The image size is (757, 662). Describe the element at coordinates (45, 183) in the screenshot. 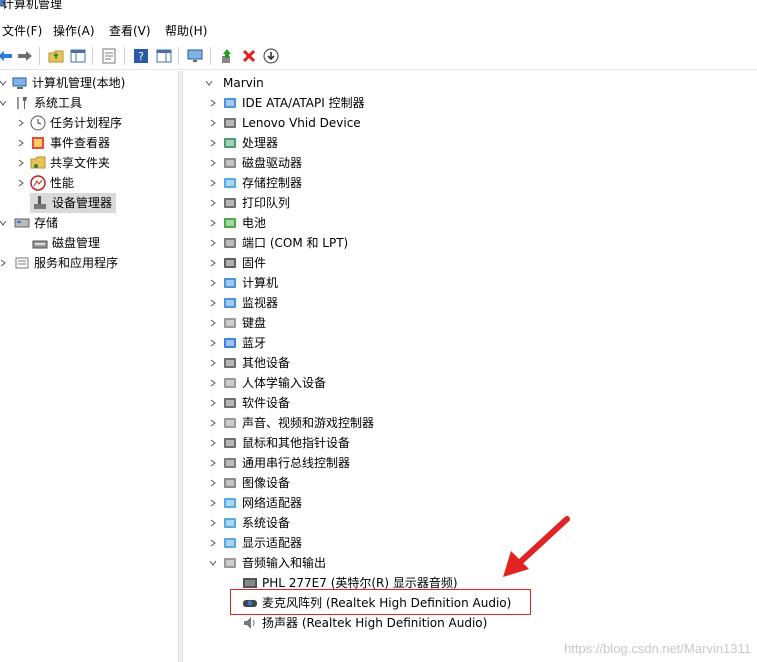

I see `tree-performance: 性能` at that location.